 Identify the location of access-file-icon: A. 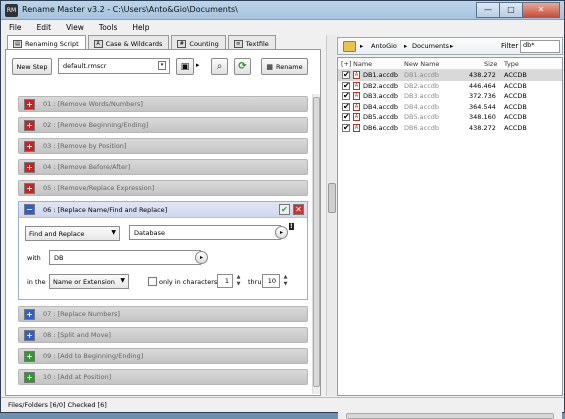
(356, 127).